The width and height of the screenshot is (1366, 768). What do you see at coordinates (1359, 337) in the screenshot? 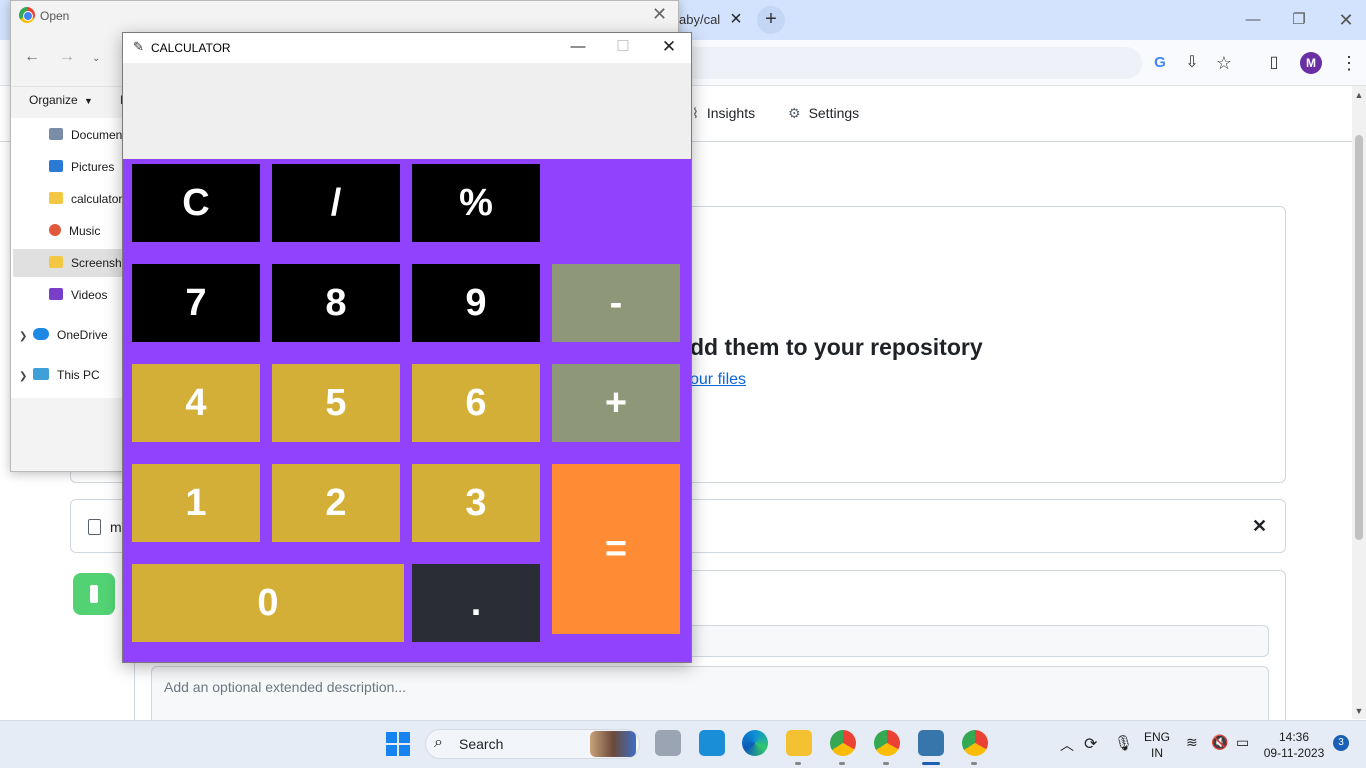
I see `scrollbar-thumb` at bounding box center [1359, 337].